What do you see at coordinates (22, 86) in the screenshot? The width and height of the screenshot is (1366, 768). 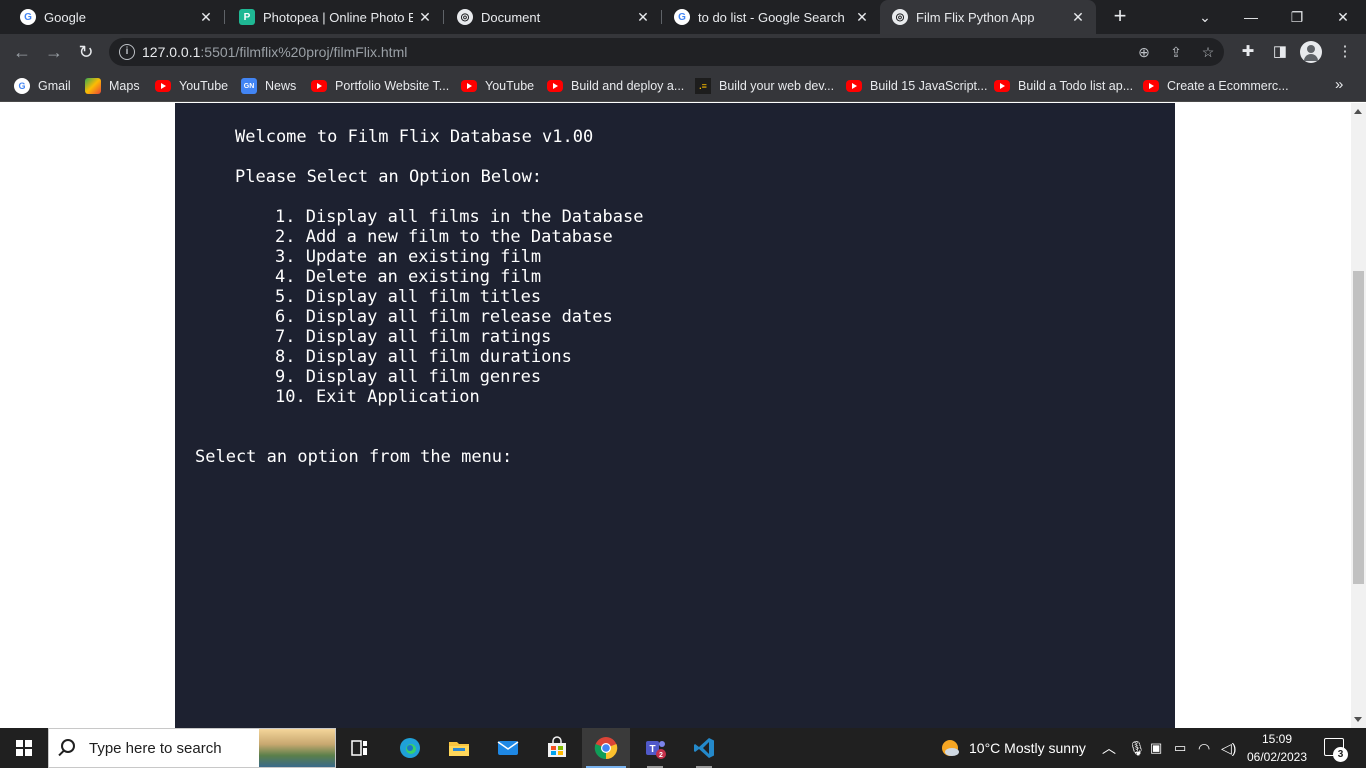 I see `google-icon: G` at bounding box center [22, 86].